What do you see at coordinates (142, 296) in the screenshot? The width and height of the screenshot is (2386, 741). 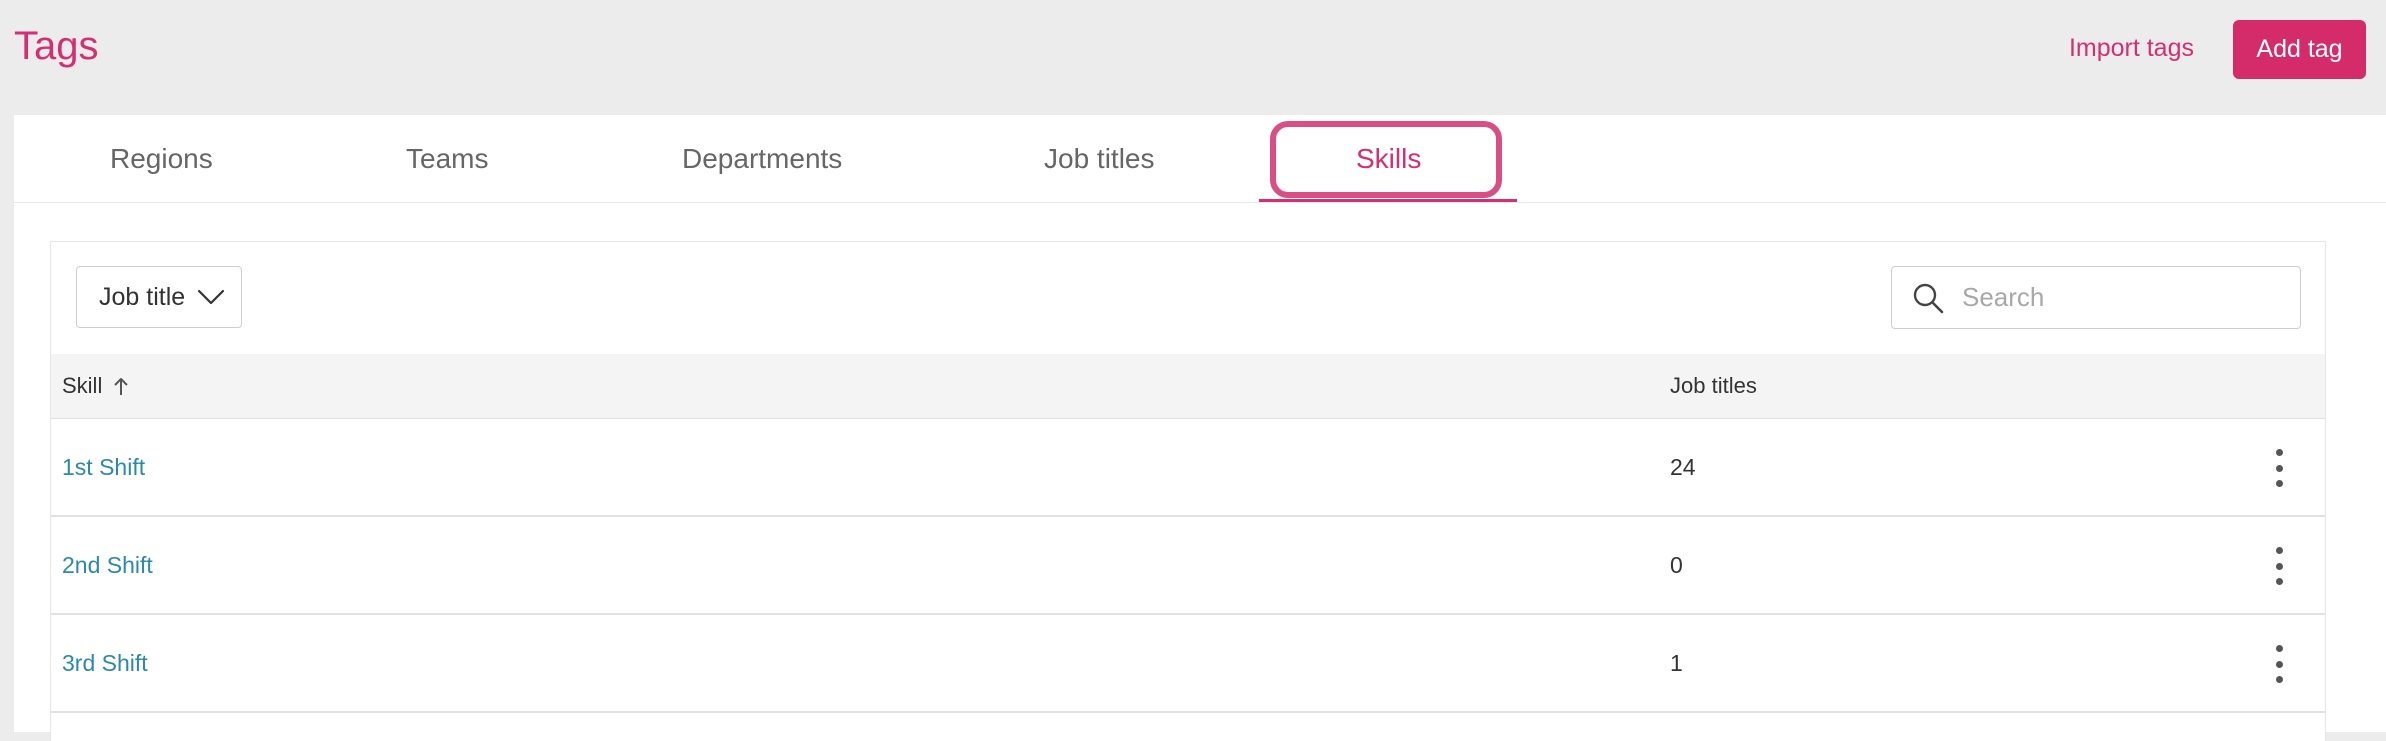 I see `filter-label: Job title` at bounding box center [142, 296].